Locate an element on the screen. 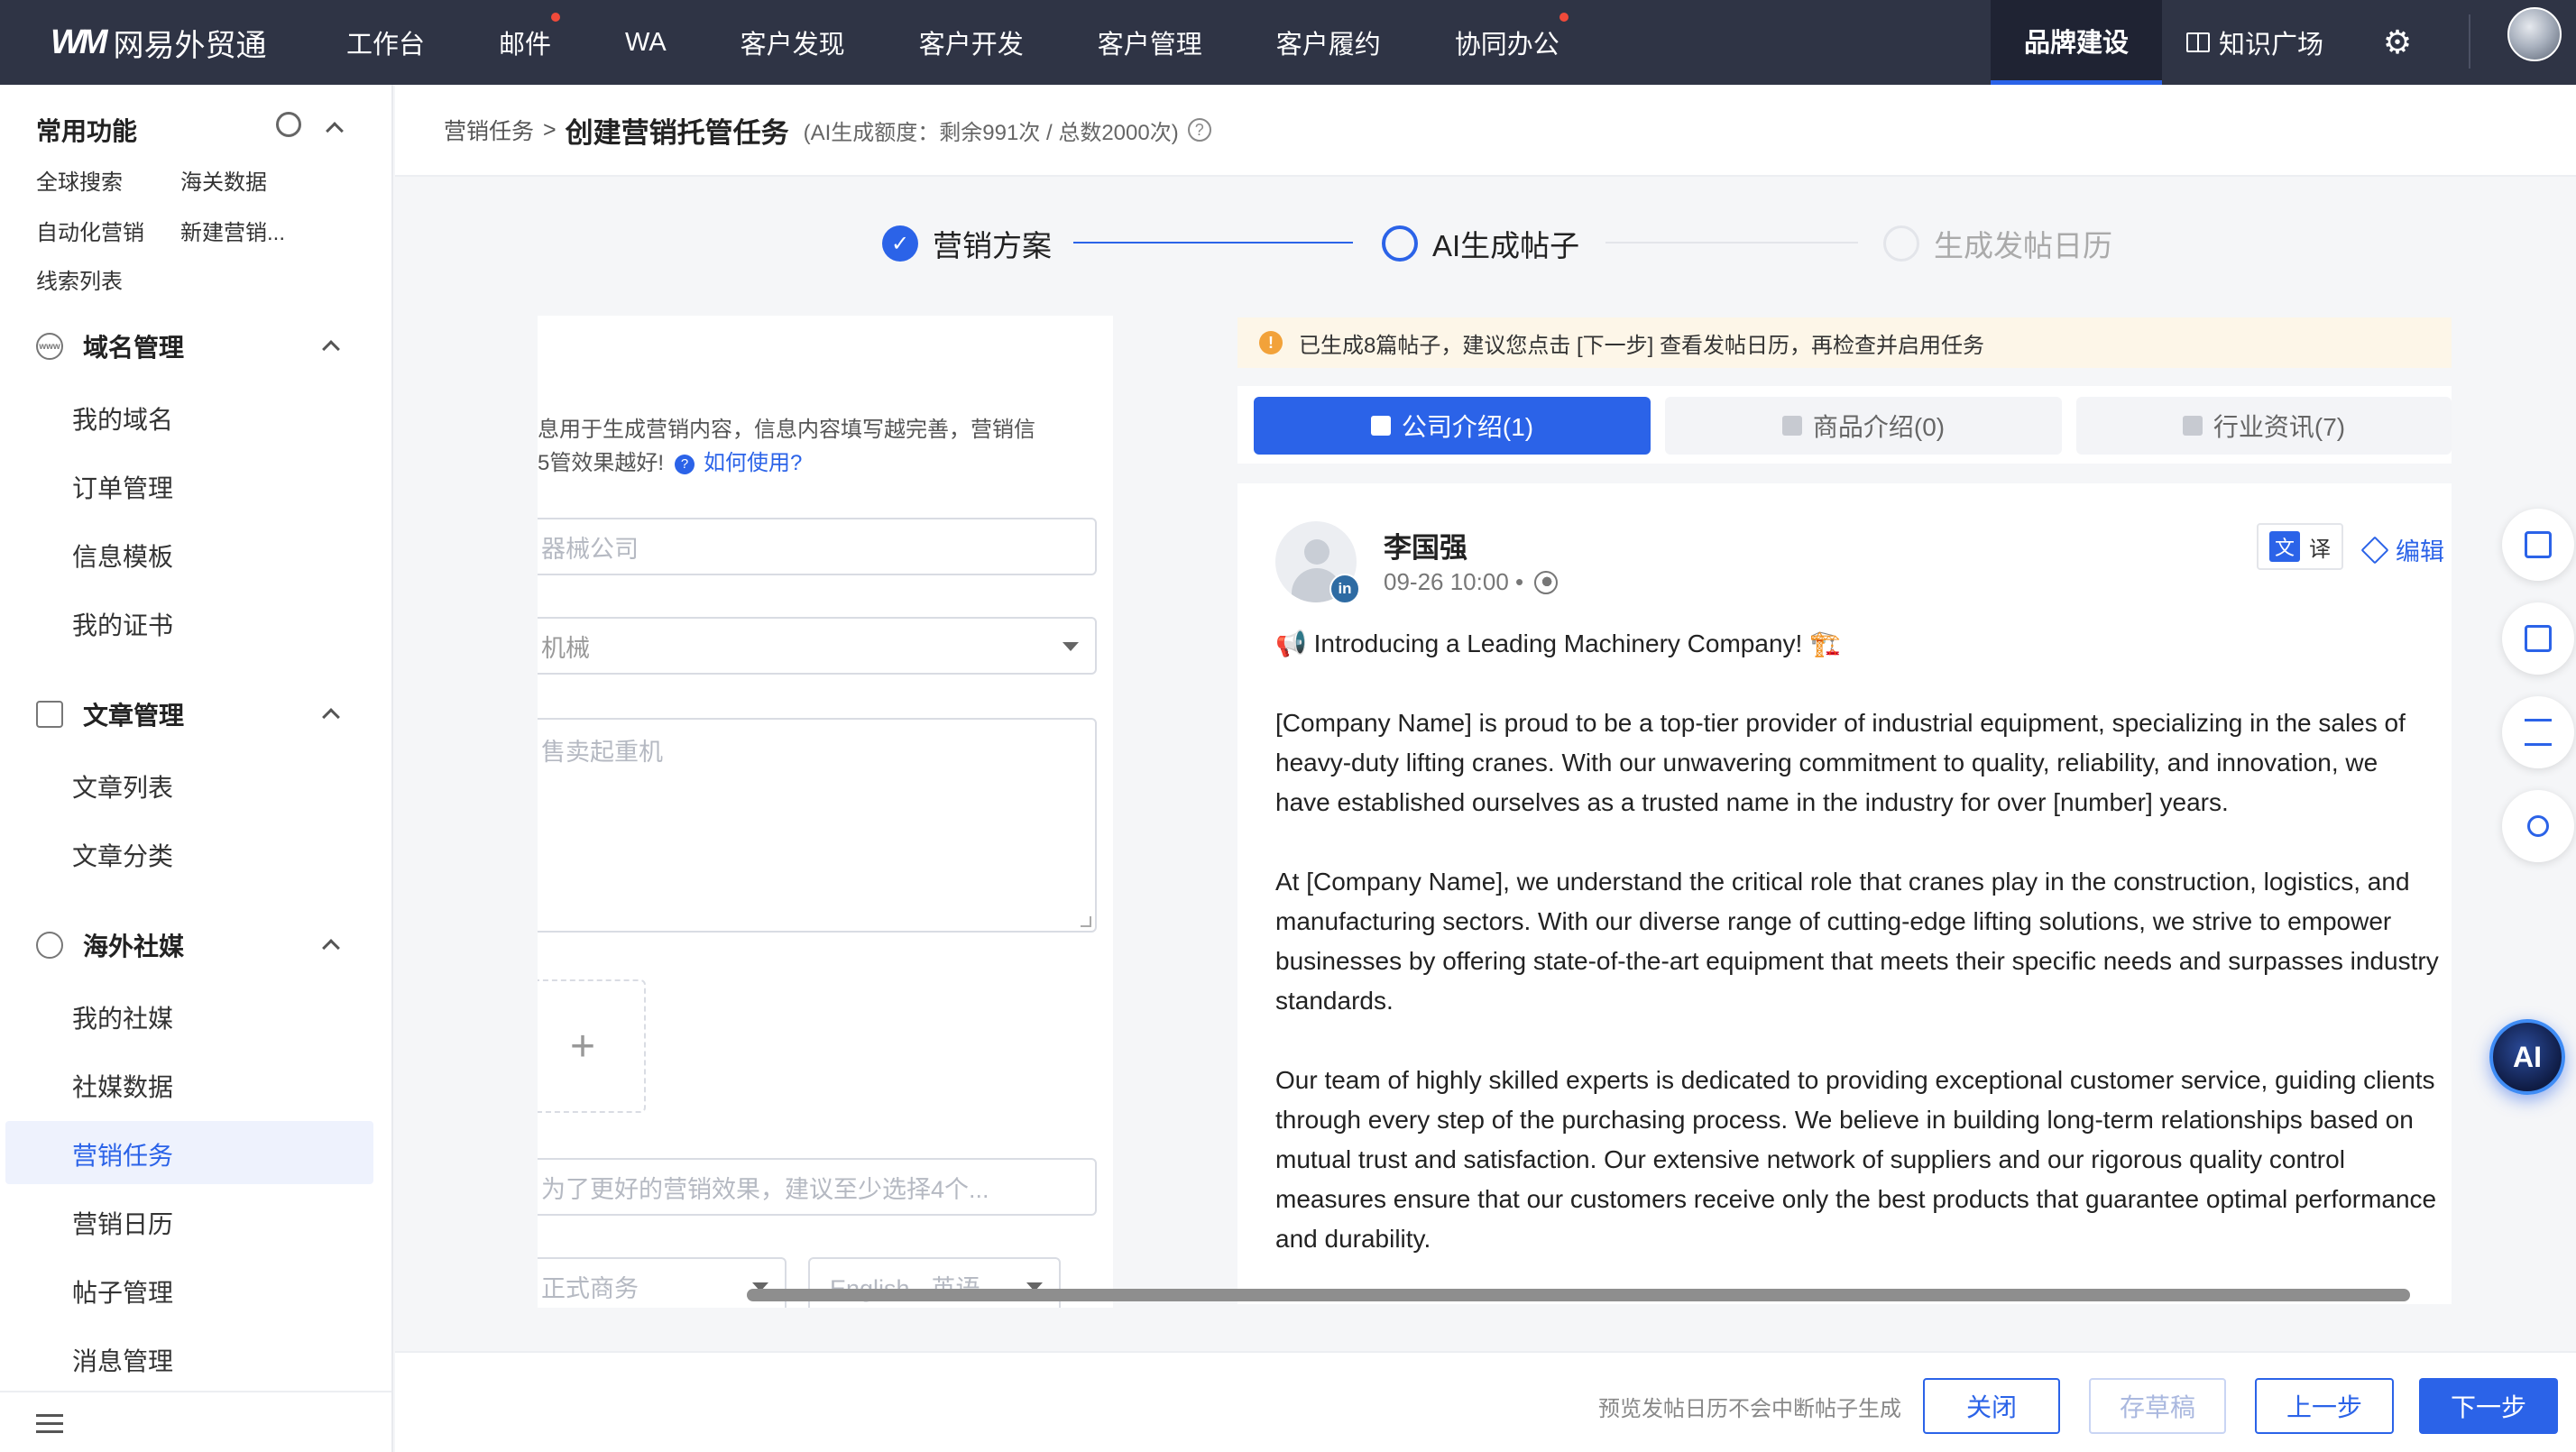  save-draft-button: 存草稿 is located at coordinates (2157, 1406).